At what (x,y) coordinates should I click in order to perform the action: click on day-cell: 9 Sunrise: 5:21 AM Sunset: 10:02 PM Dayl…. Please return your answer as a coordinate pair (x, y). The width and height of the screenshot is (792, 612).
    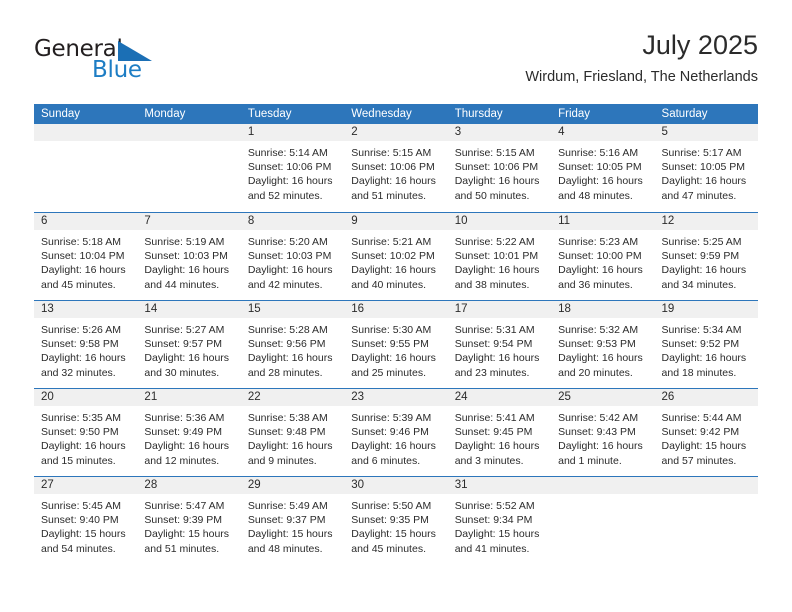
    Looking at the image, I should click on (396, 256).